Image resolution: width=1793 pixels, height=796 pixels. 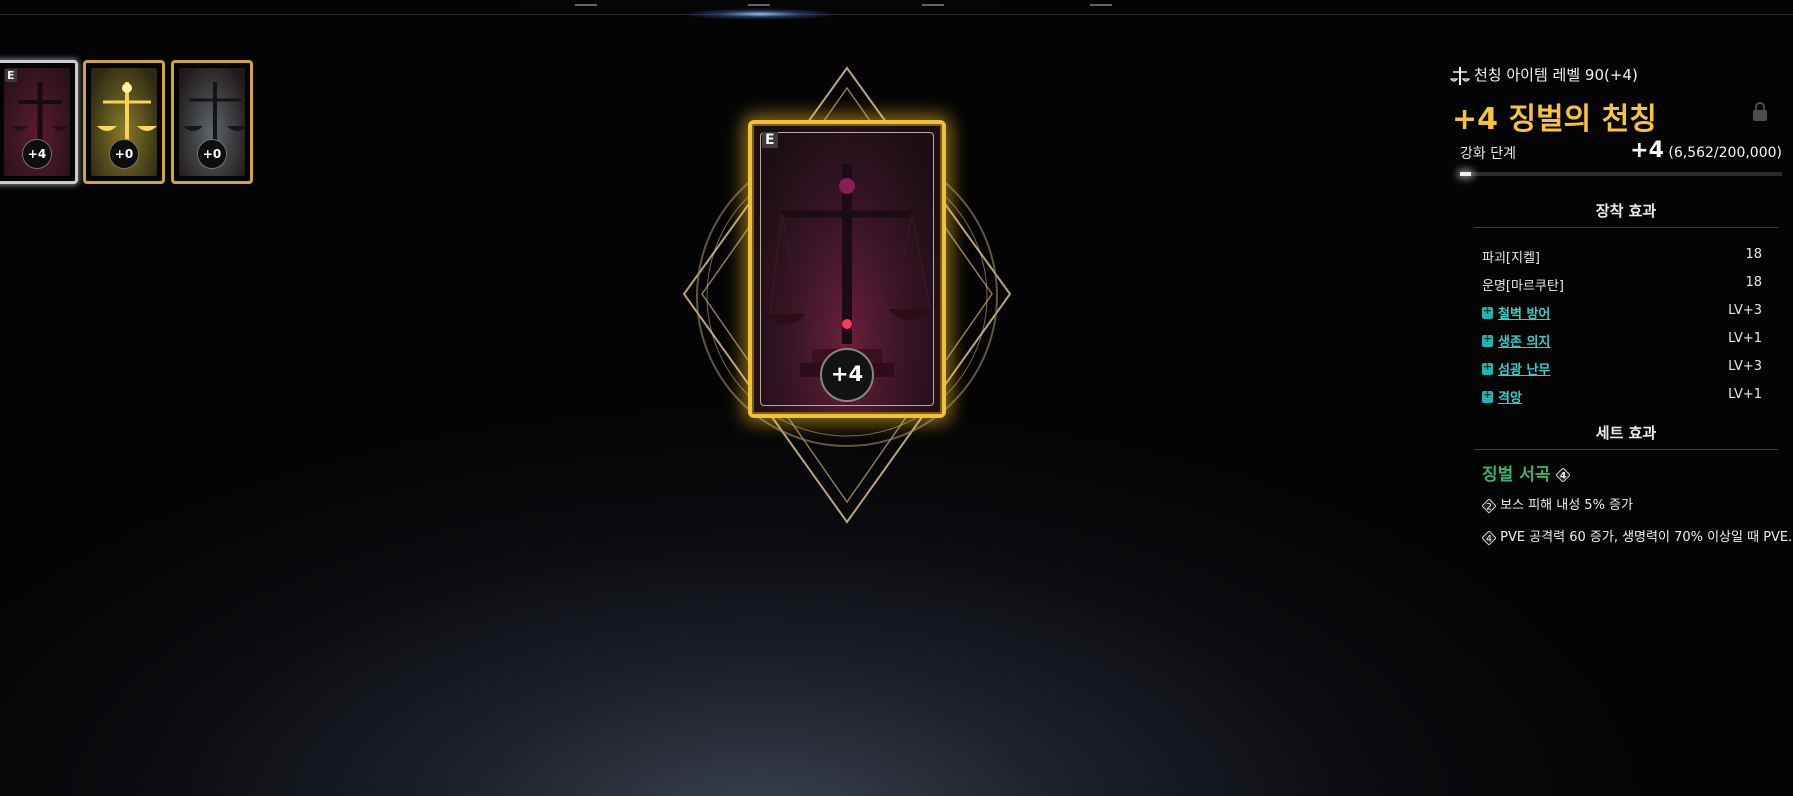 I want to click on diamond-count-icon: 2, so click(x=1489, y=505).